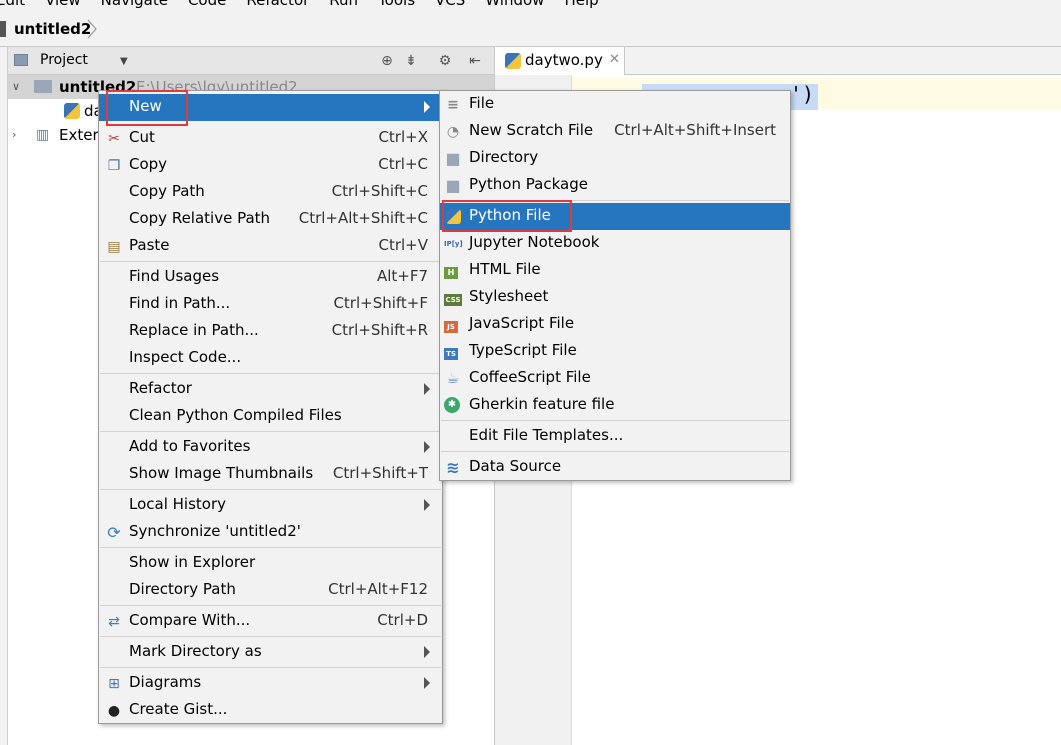 The width and height of the screenshot is (1061, 745). I want to click on html-icon: H, so click(451, 273).